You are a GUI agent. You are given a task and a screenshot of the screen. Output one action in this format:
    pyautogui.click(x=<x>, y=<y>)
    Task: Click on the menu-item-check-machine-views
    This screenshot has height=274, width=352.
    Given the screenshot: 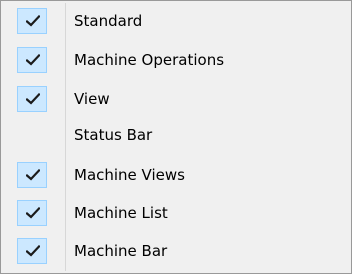 What is the action you would take?
    pyautogui.click(x=32, y=175)
    